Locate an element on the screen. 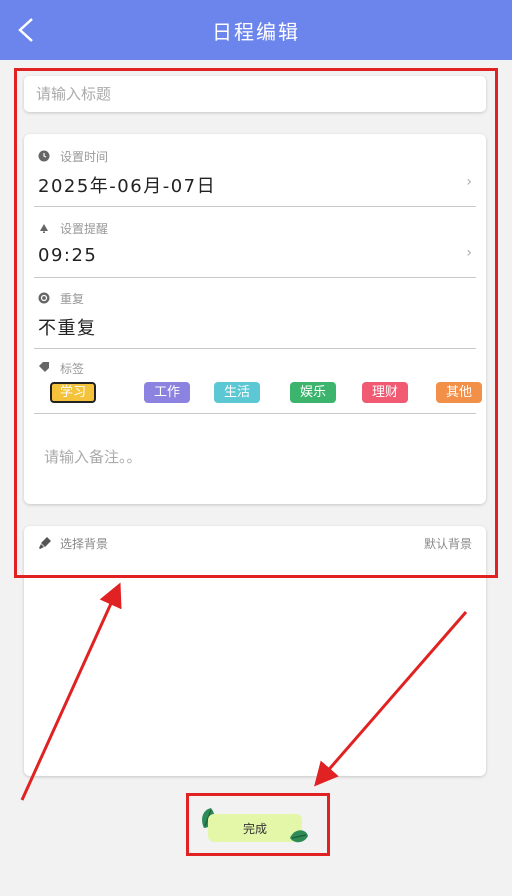 Image resolution: width=512 pixels, height=896 pixels. clock-icon is located at coordinates (44, 156).